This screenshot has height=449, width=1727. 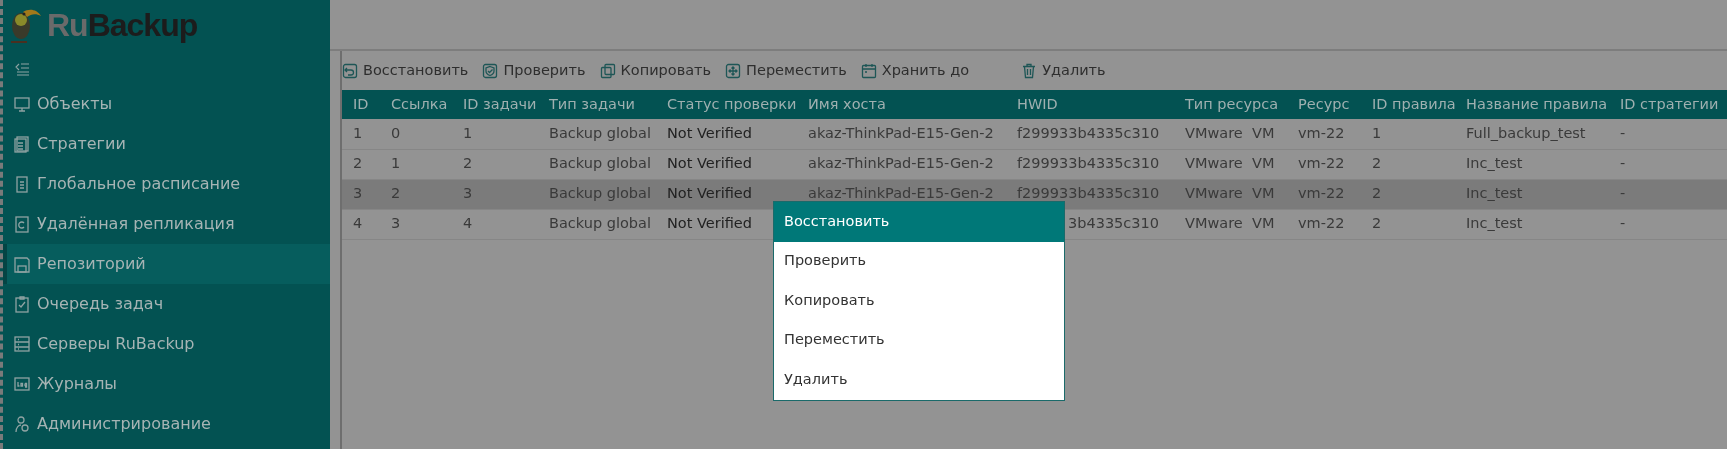 I want to click on server-icon, so click(x=22, y=344).